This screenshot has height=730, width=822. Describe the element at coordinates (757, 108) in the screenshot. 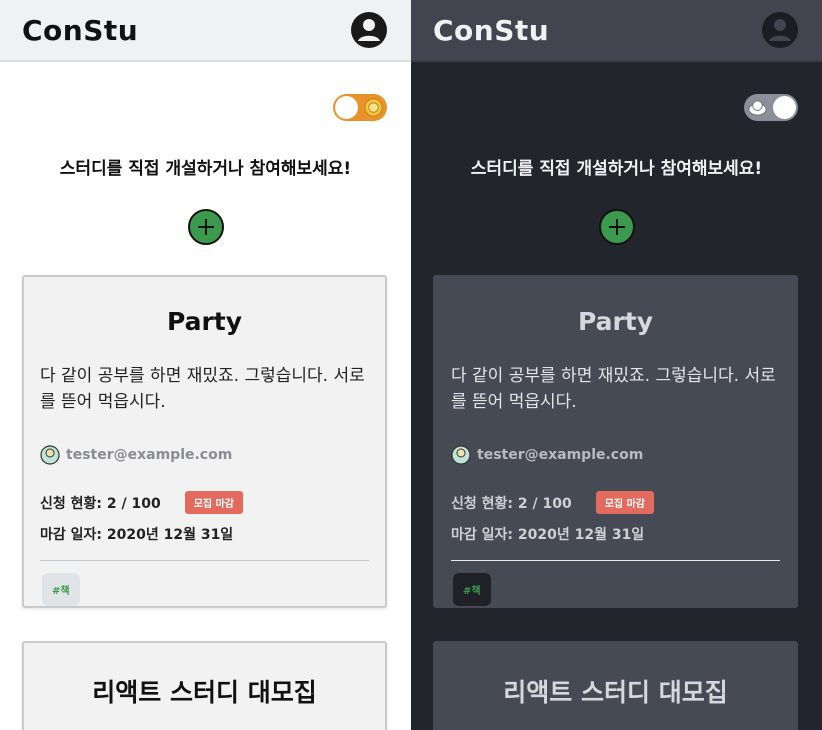

I see `moon-cloud-icon` at that location.